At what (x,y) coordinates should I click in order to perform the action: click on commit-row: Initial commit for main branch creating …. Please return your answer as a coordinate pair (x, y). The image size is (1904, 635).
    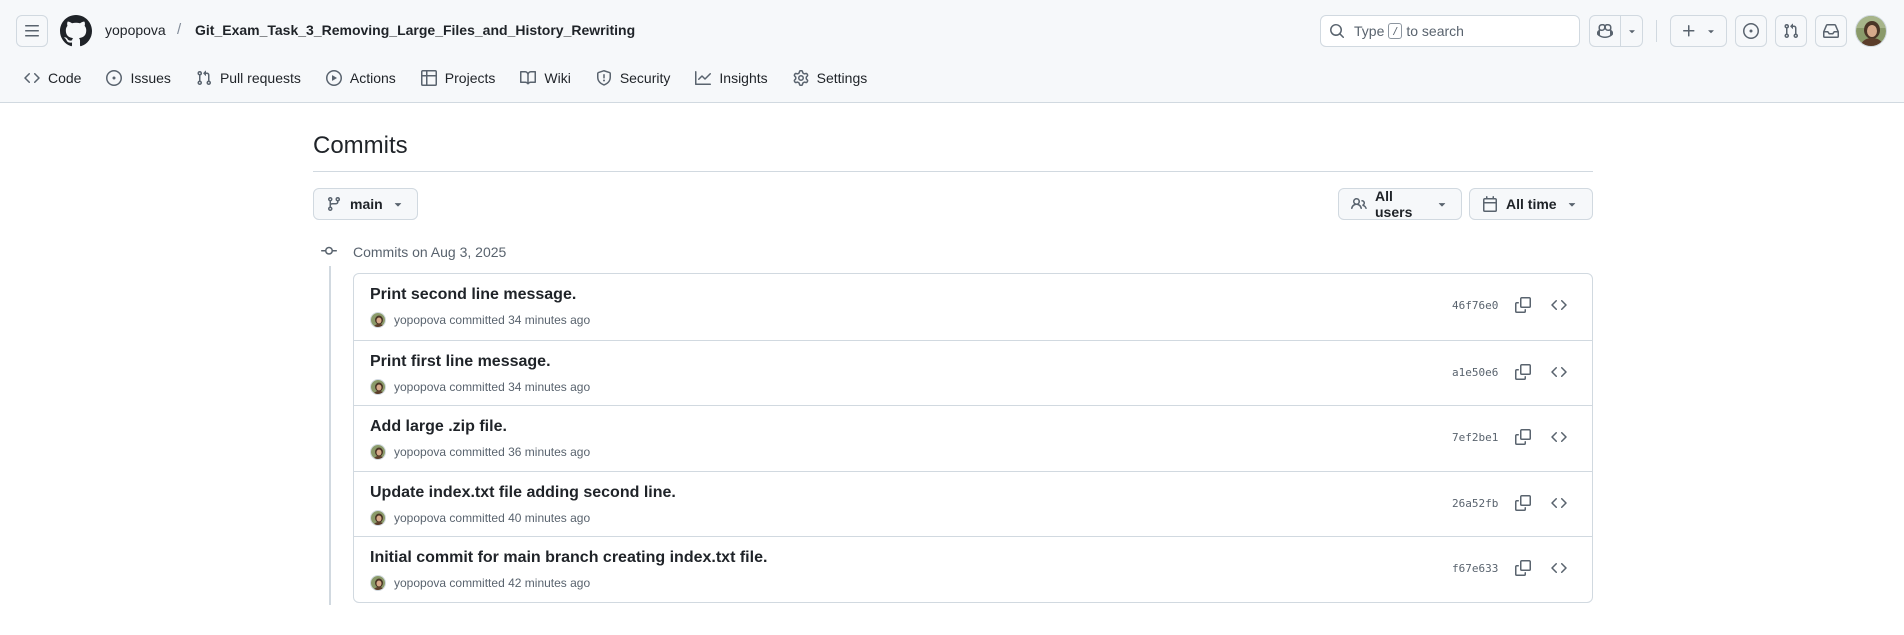
    Looking at the image, I should click on (973, 569).